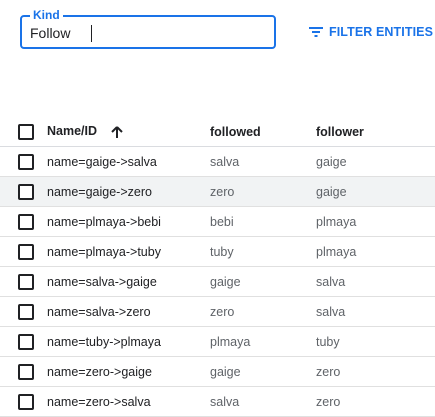  I want to click on text-caret, so click(91, 33).